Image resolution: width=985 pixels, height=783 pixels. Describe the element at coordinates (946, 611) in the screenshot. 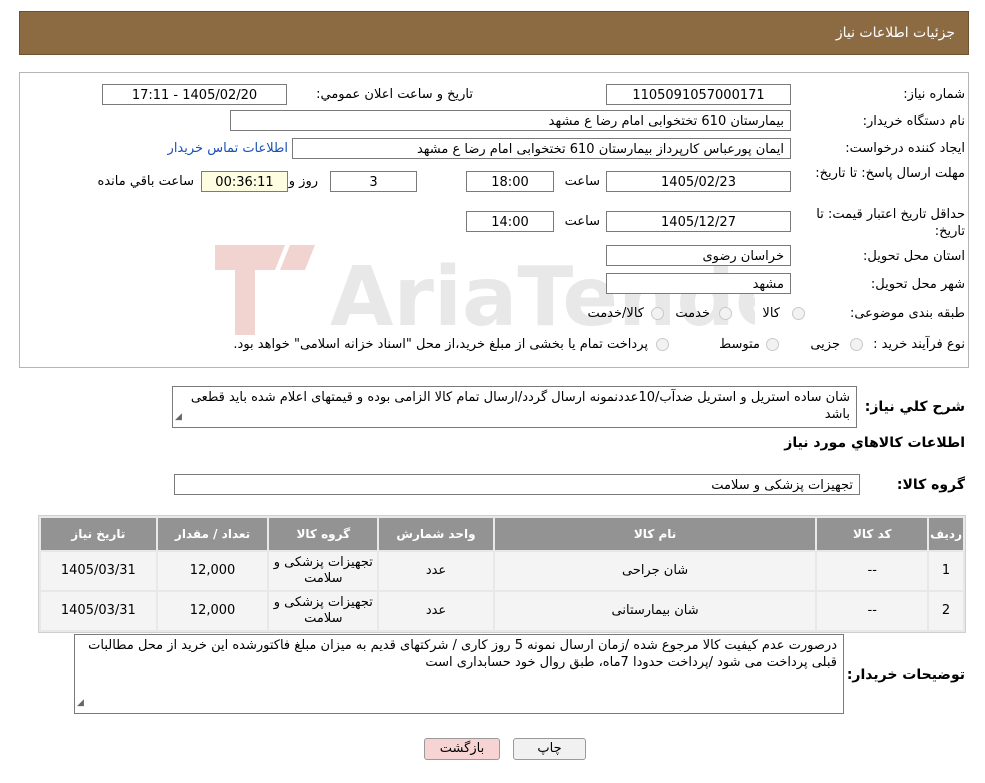

I see `cell-row: 2` at that location.